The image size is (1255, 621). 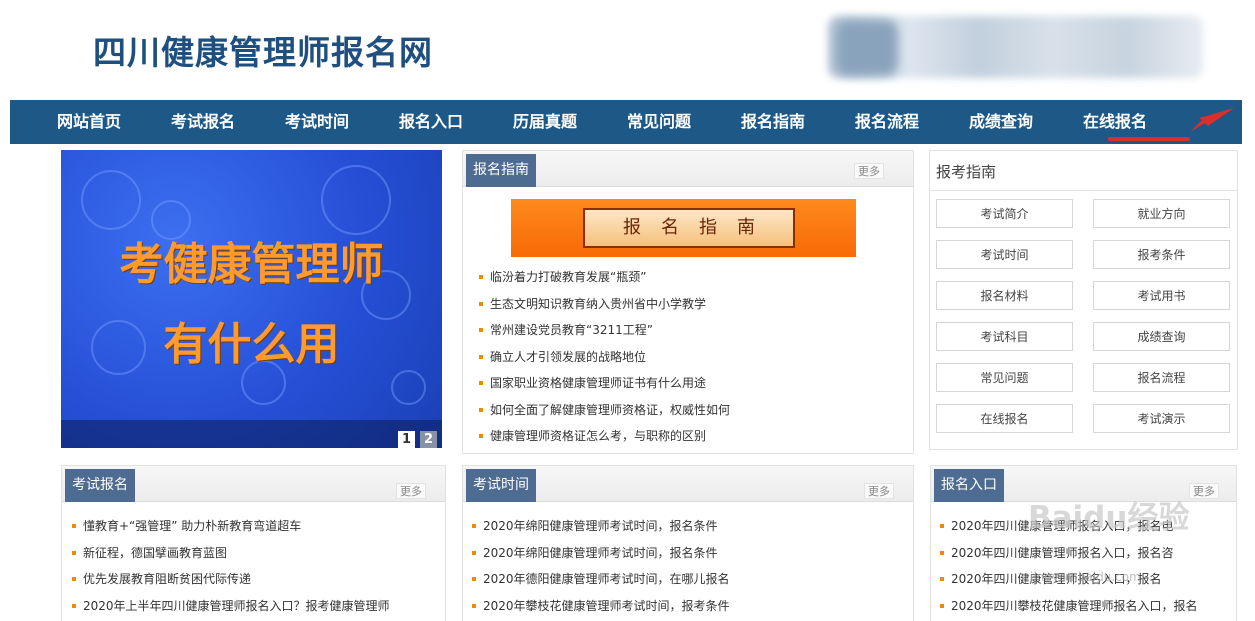 I want to click on nav-item-faq: 常见问题, so click(x=659, y=122).